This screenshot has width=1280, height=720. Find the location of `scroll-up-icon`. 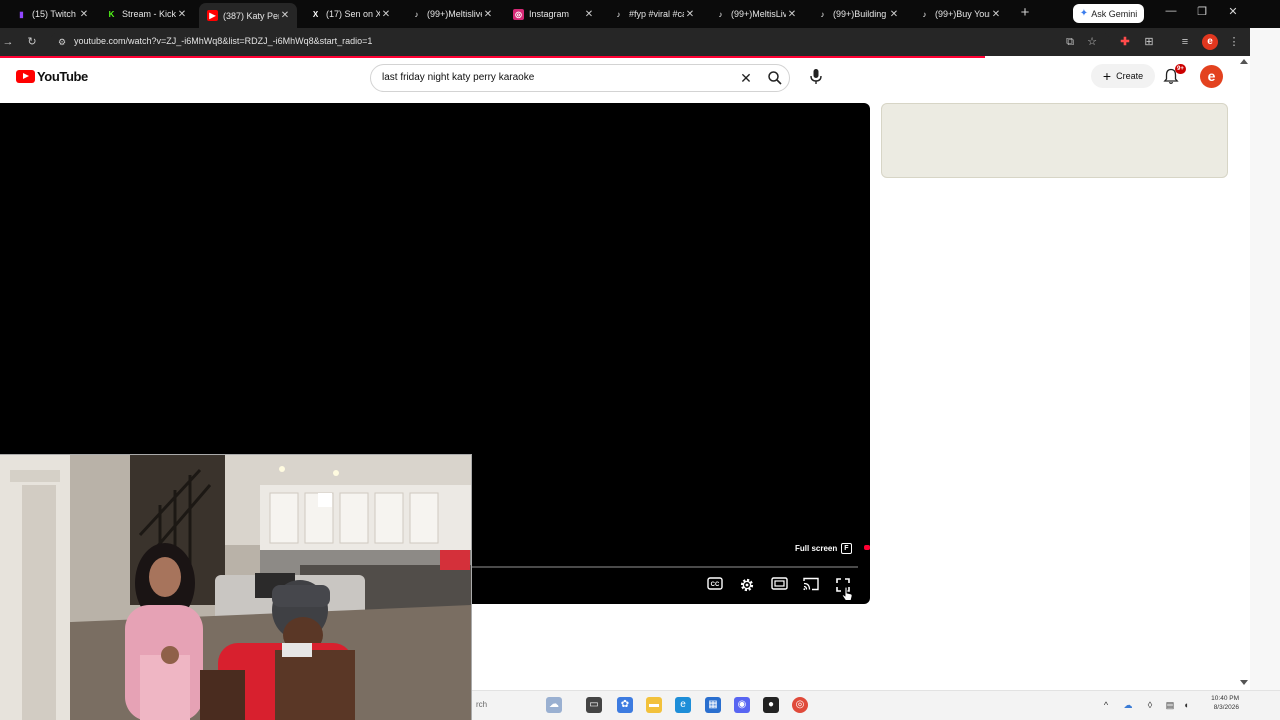

scroll-up-icon is located at coordinates (1244, 61).